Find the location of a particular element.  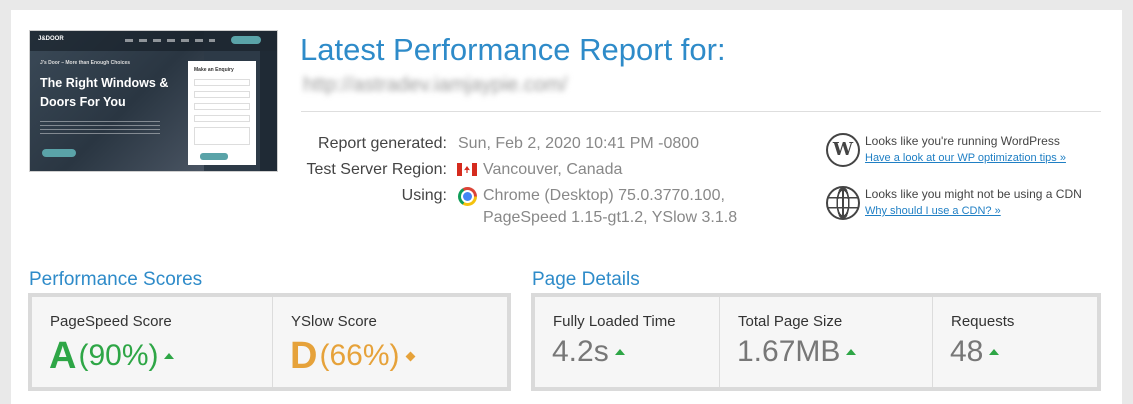

pagespeed-grade: A is located at coordinates (63, 356).